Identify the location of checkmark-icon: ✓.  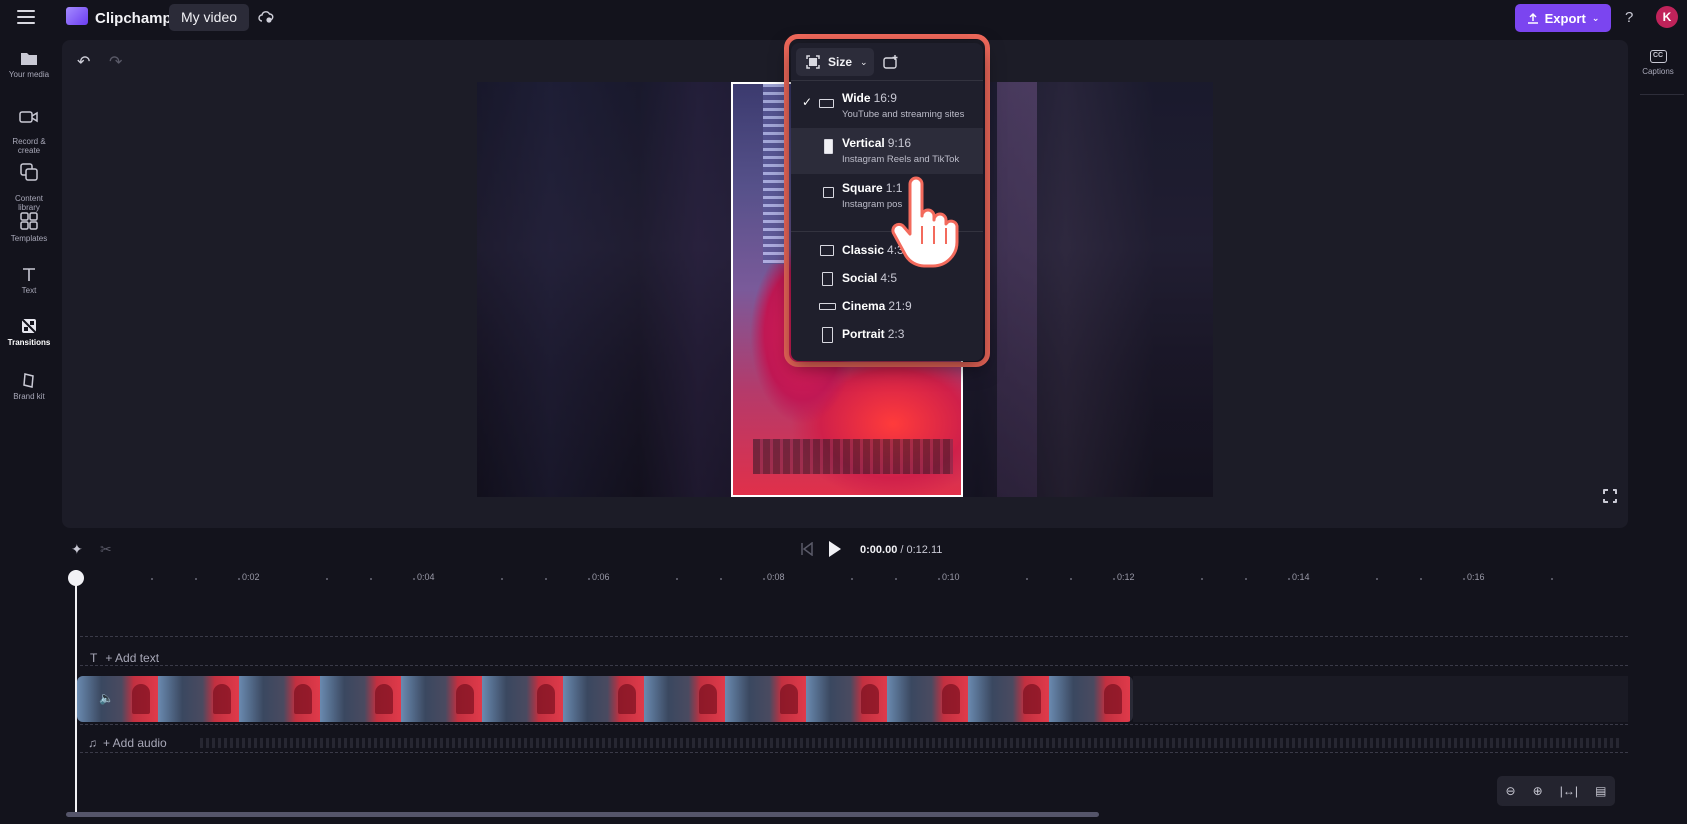
(807, 102).